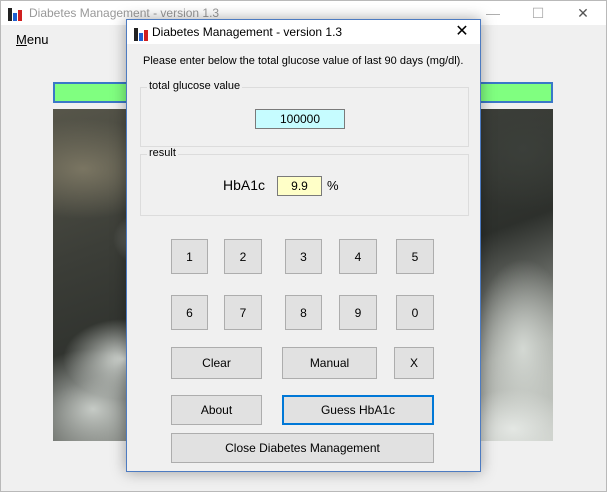 The image size is (607, 492). I want to click on dialog-title-bar: Diabetes Management - version 1.3 ✕, so click(303, 32).